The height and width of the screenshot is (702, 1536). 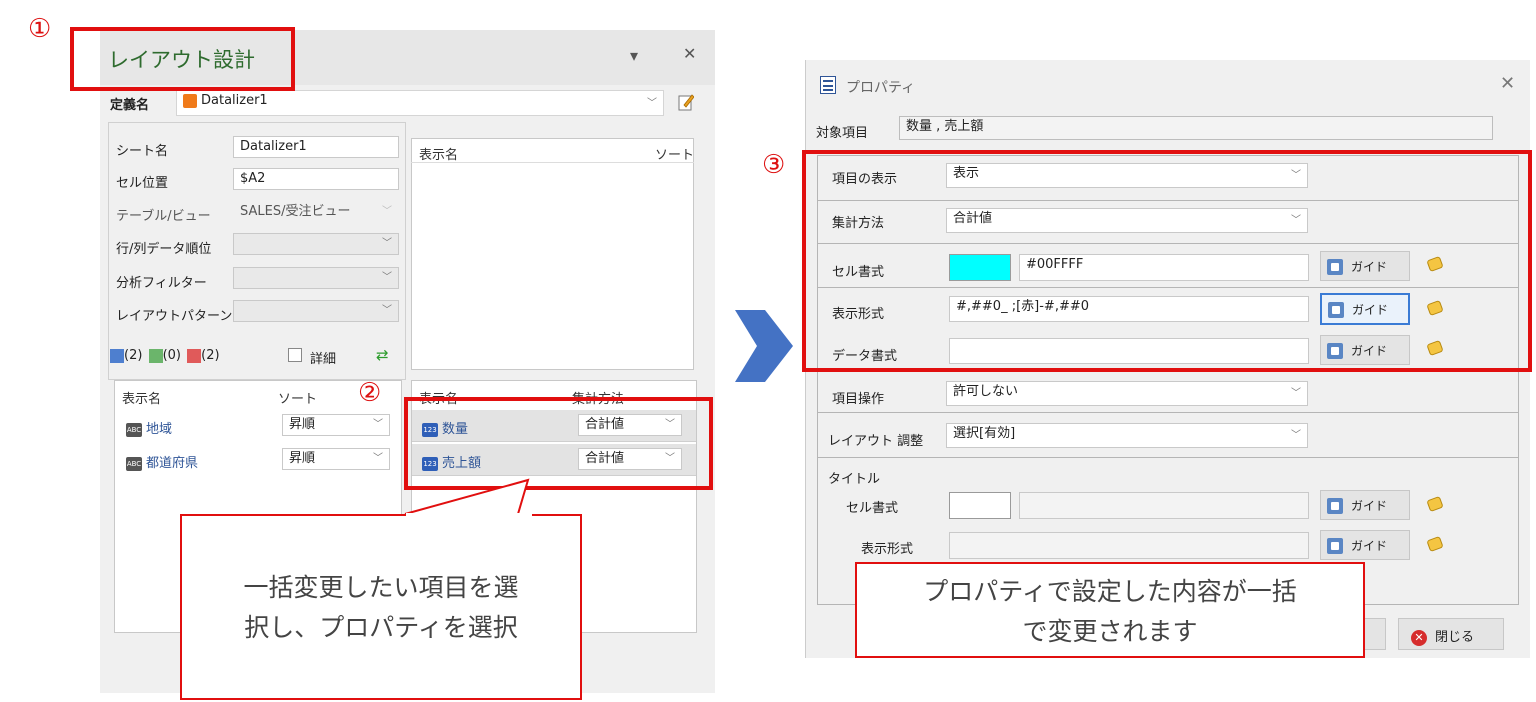 I want to click on close-button-label: 閉じる, so click(x=1455, y=637).